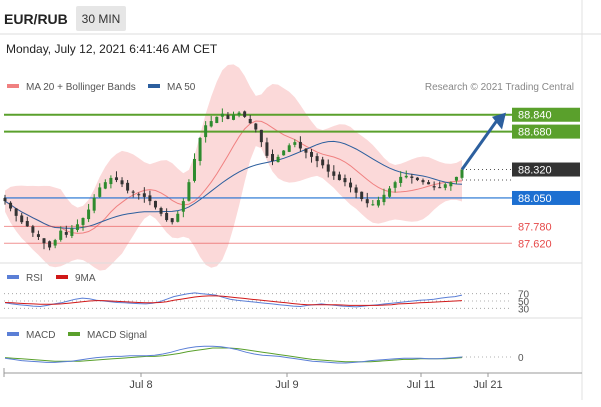 The image size is (601, 407). Describe the element at coordinates (13, 86) in the screenshot. I see `legend-ma20-swatch` at that location.